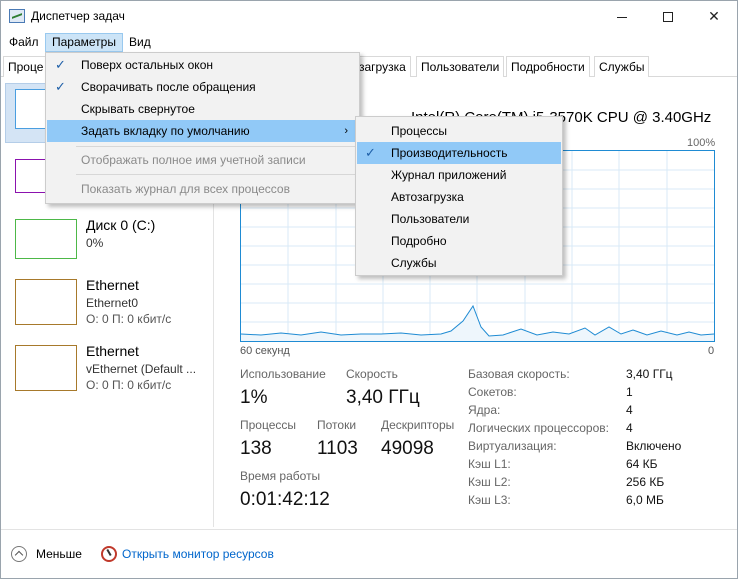 This screenshot has width=738, height=579. What do you see at coordinates (459, 241) in the screenshot?
I see `submenu-item-details: Подробно` at bounding box center [459, 241].